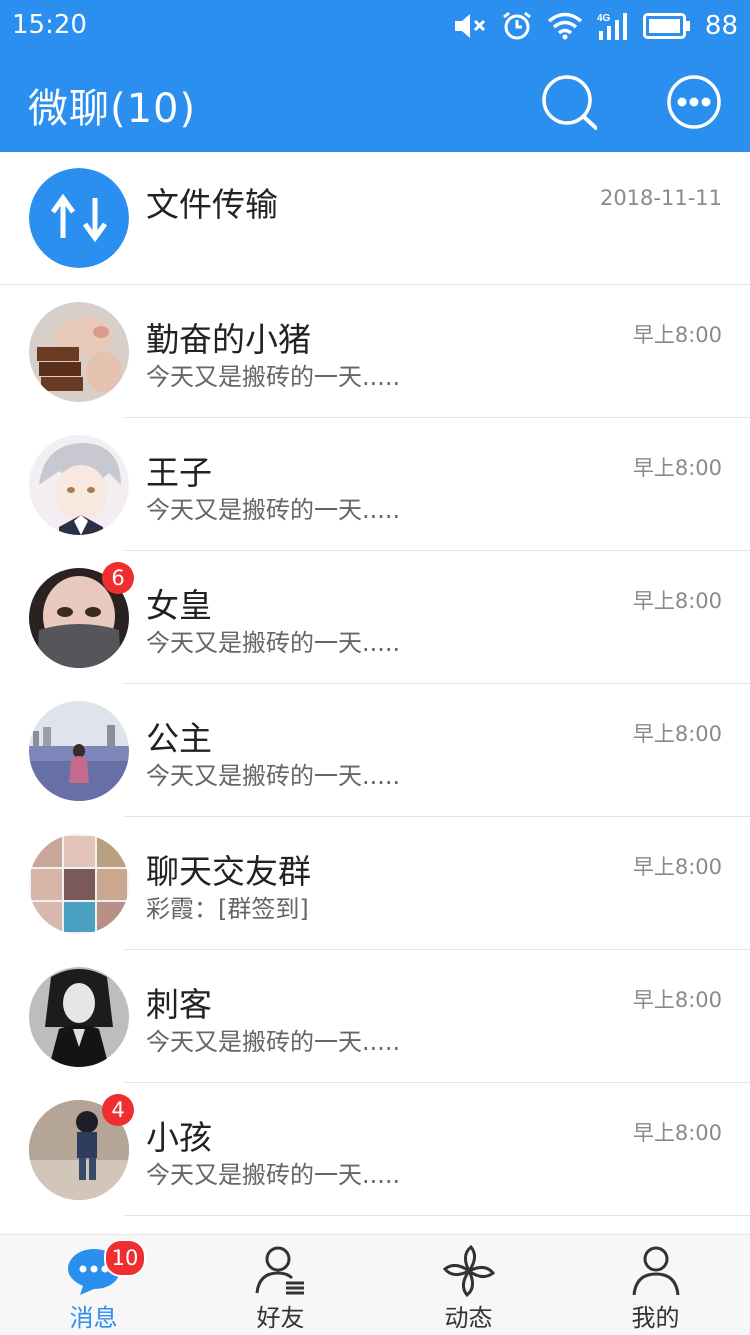 Image resolution: width=750 pixels, height=1335 pixels. I want to click on conversation-row: 4 小孩 今天又是搬砖的一天..... 早上8:00, so click(375, 1149).